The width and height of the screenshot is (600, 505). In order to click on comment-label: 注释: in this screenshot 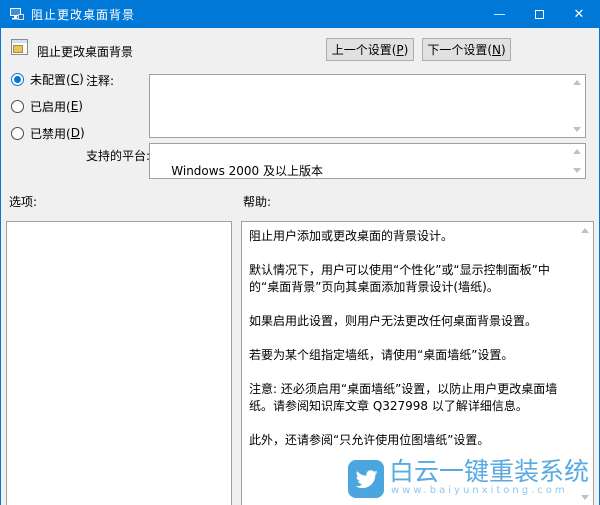, I will do `click(100, 81)`.